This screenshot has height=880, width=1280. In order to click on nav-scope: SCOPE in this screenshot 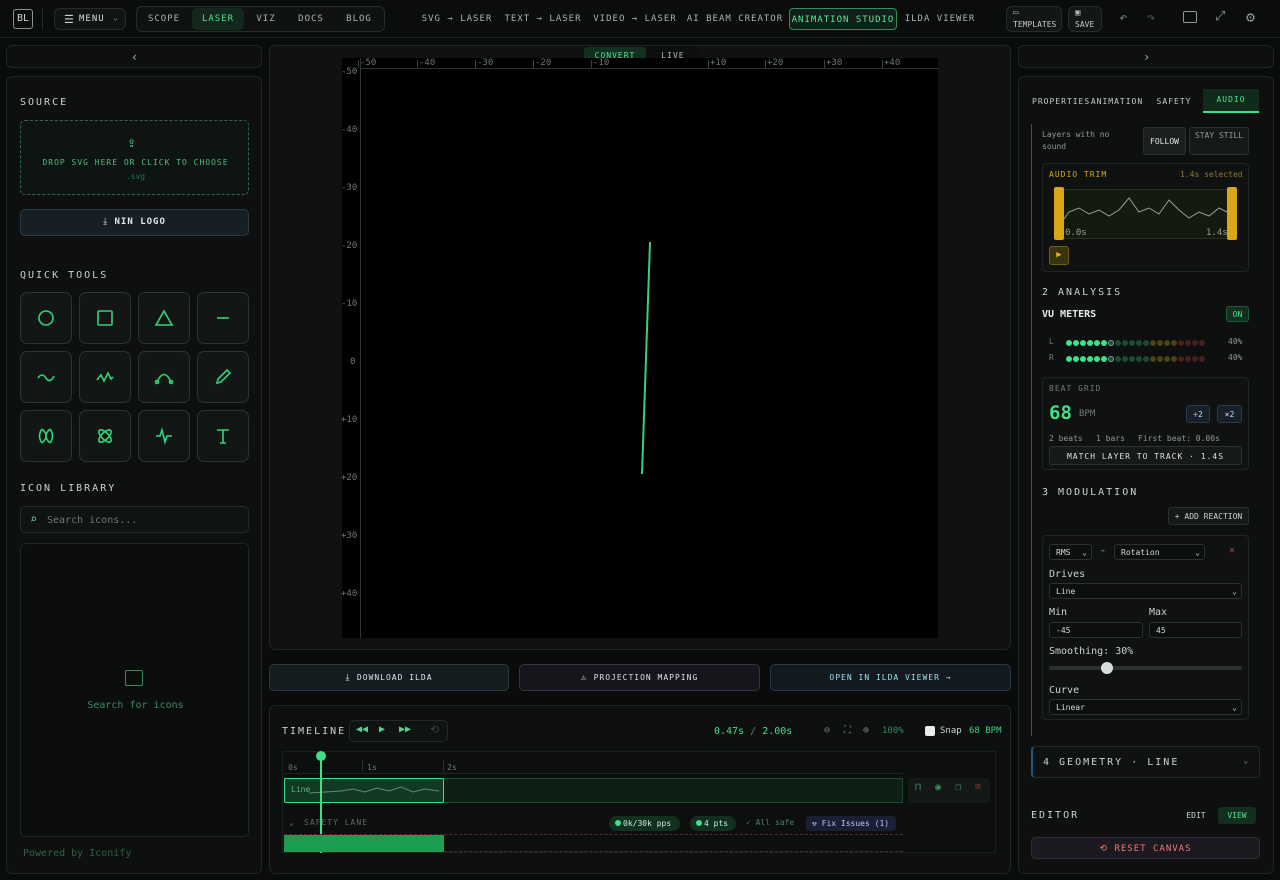, I will do `click(164, 19)`.